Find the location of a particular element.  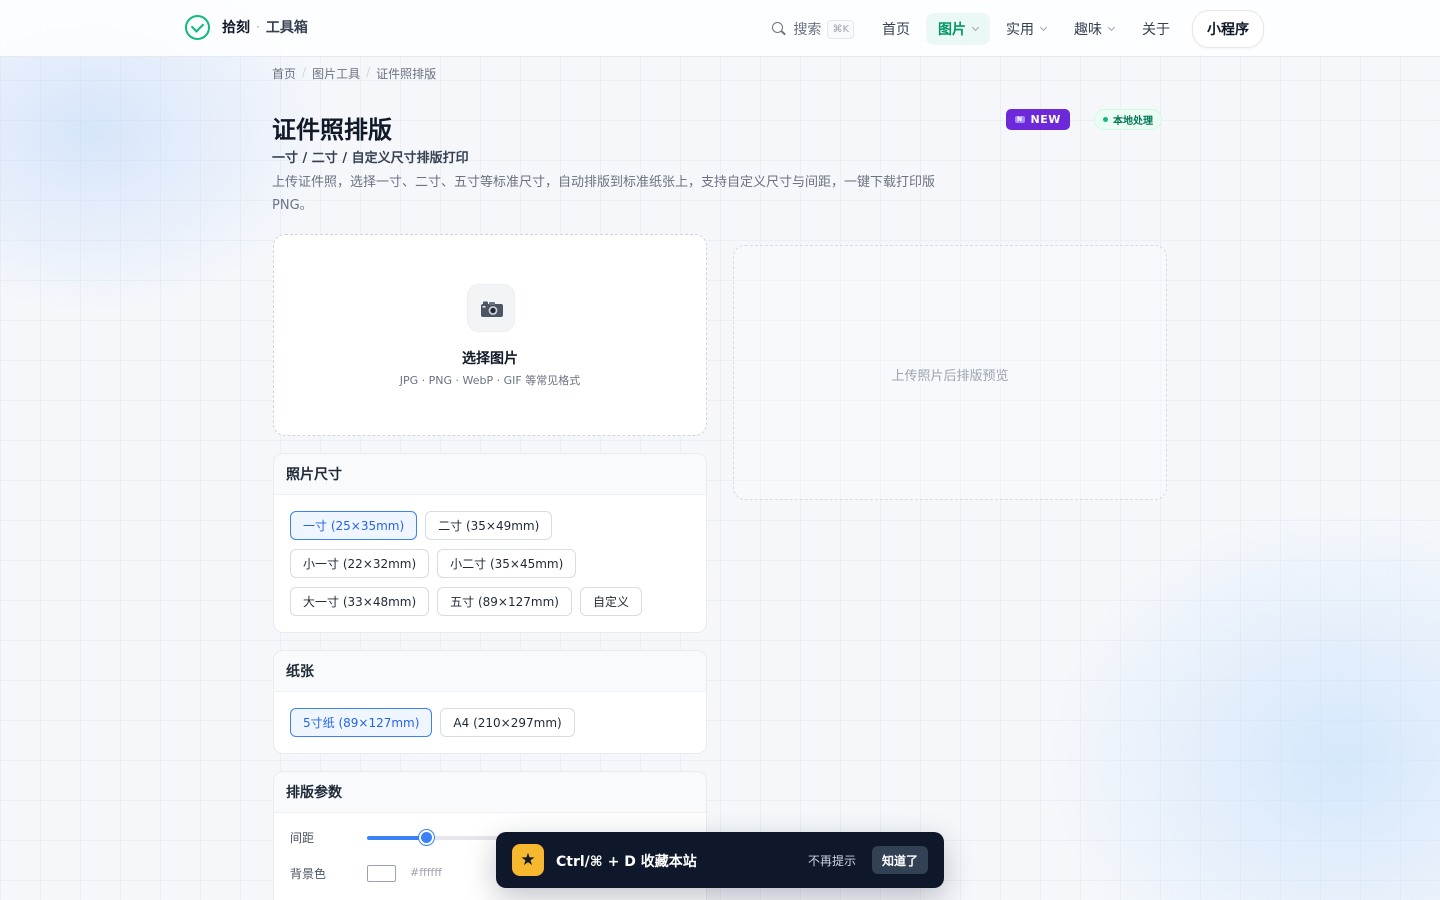

photo-size-option: 一寸 (25×35mm) is located at coordinates (354, 525).